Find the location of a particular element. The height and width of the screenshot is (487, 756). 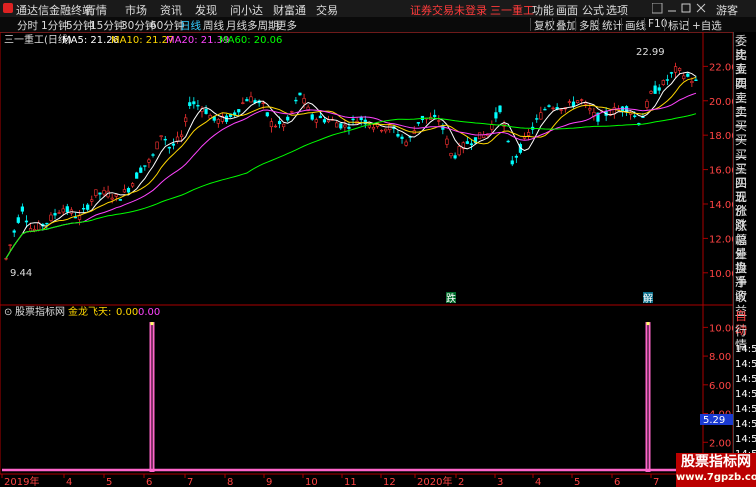

x-axis-label: 5 is located at coordinates (109, 482).